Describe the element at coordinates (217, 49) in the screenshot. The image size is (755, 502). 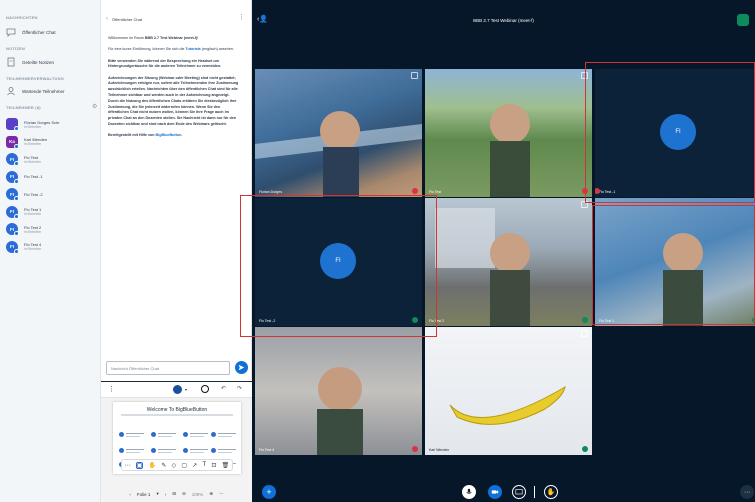
I see `tutorial-text-end: (englisch) ansehen.` at that location.